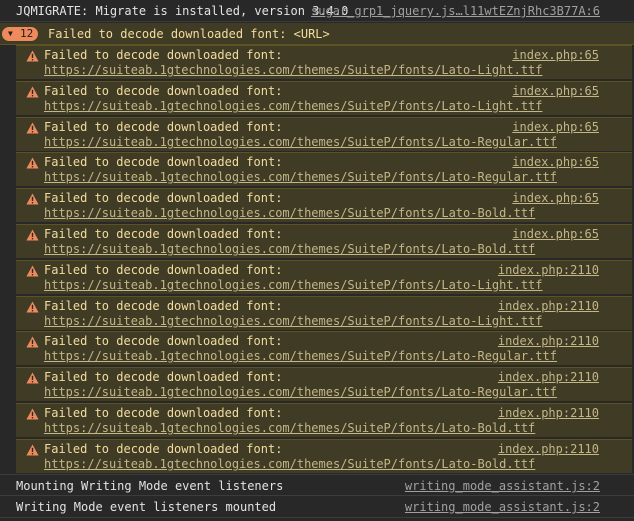  Describe the element at coordinates (455, 11) in the screenshot. I see `source-link: sugar_grp1_jquery.js…l11wtEZnjRhc3B77A:6` at that location.